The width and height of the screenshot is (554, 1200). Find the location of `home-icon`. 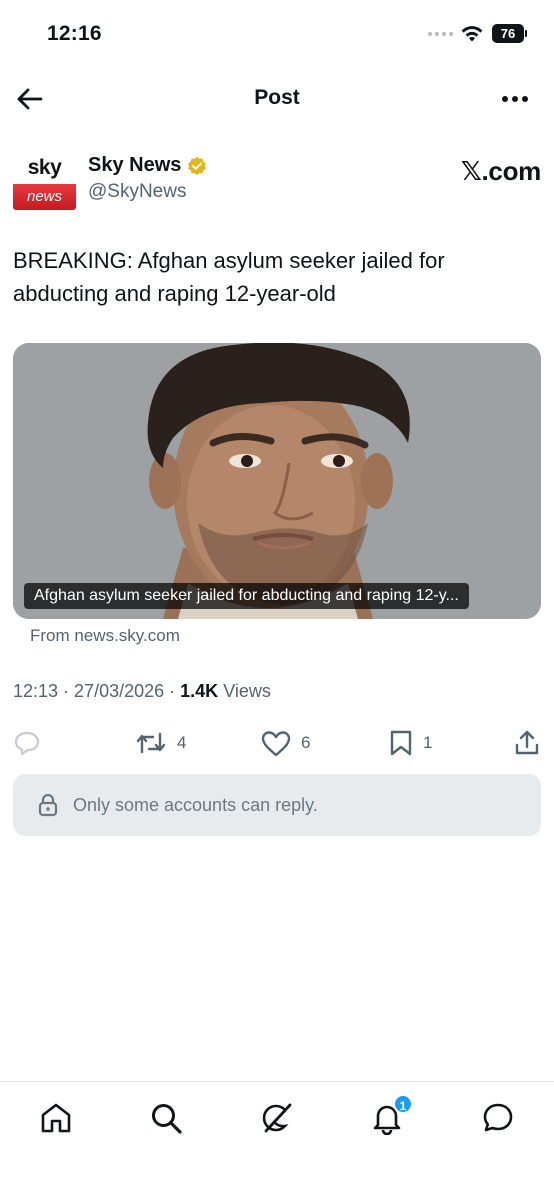

home-icon is located at coordinates (56, 1118).